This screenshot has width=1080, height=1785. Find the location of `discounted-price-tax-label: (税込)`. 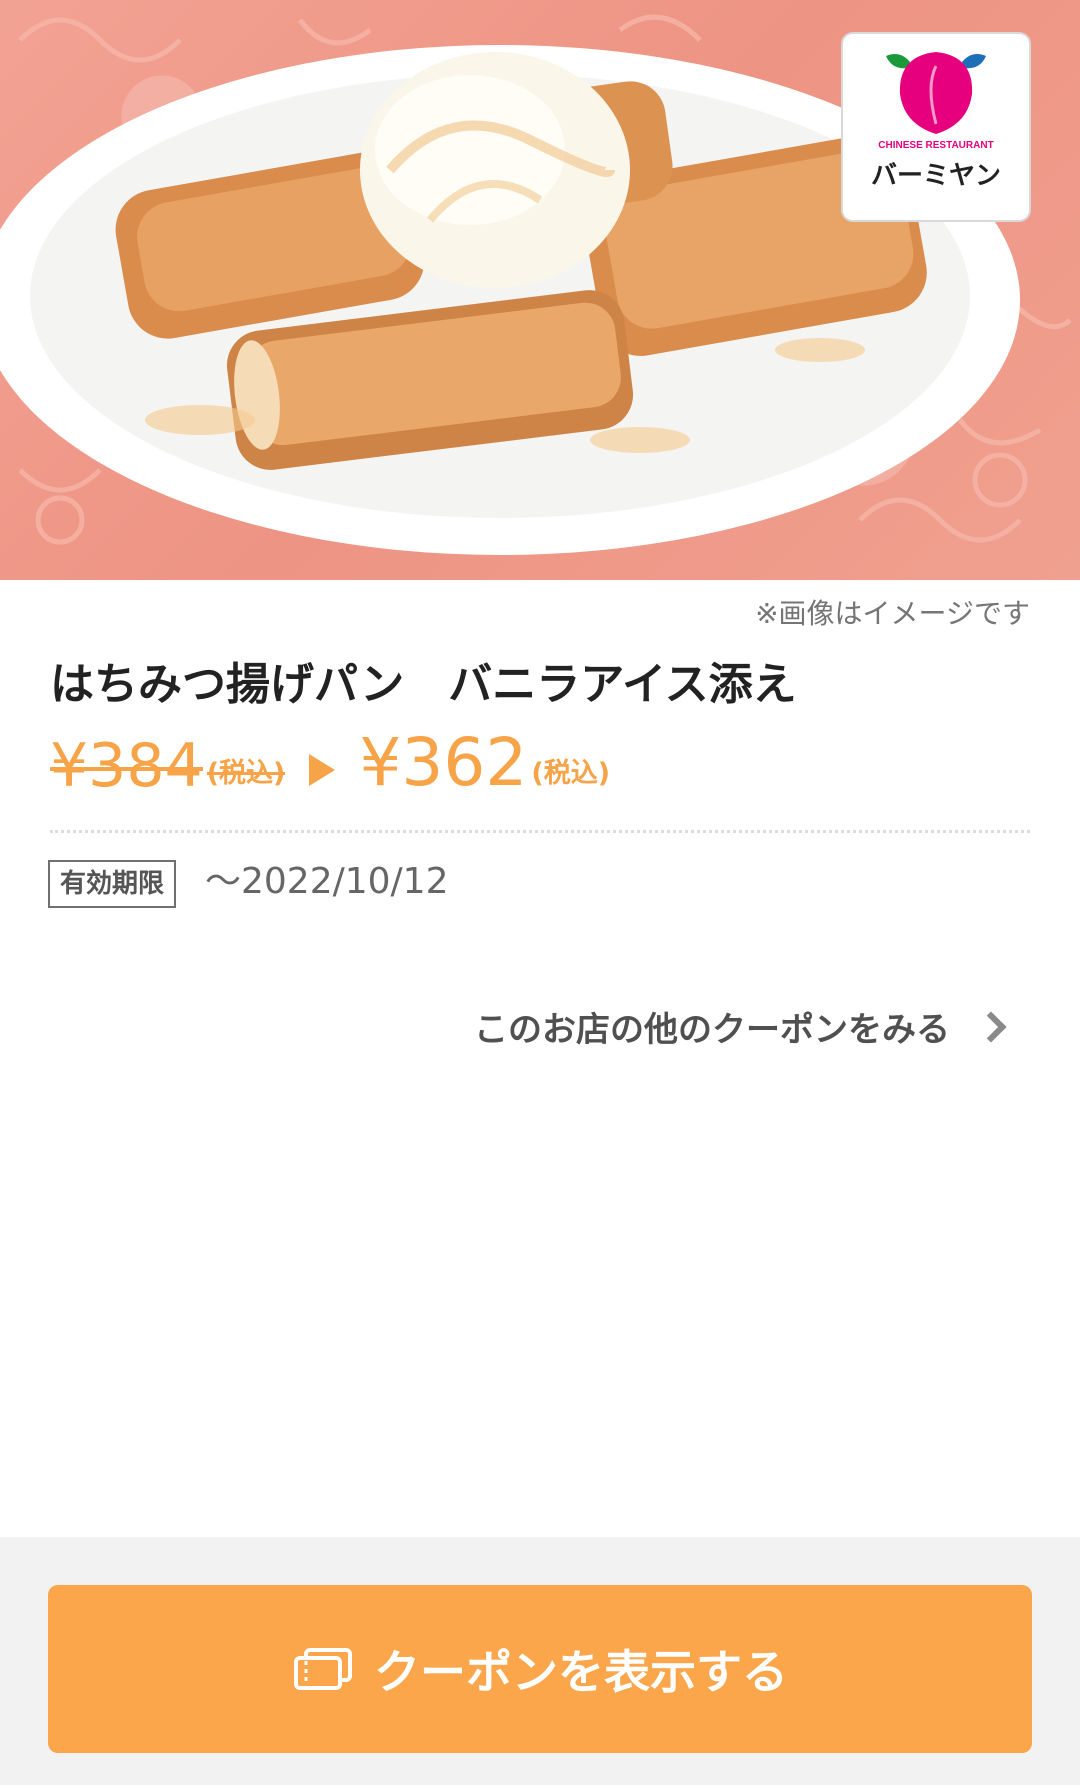

discounted-price-tax-label: (税込) is located at coordinates (571, 773).